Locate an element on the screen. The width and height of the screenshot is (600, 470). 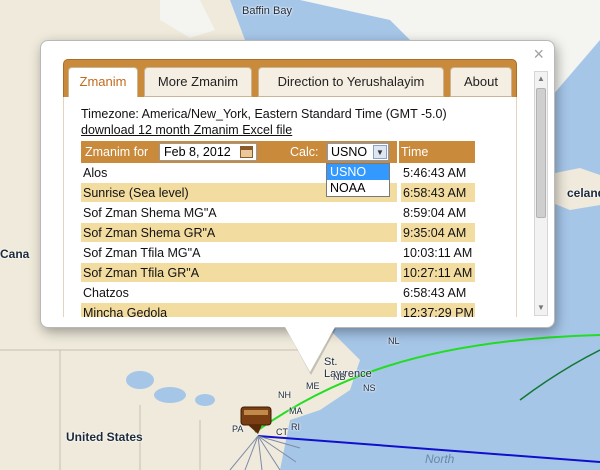
calc-select: USNO ▼ is located at coordinates (358, 152).